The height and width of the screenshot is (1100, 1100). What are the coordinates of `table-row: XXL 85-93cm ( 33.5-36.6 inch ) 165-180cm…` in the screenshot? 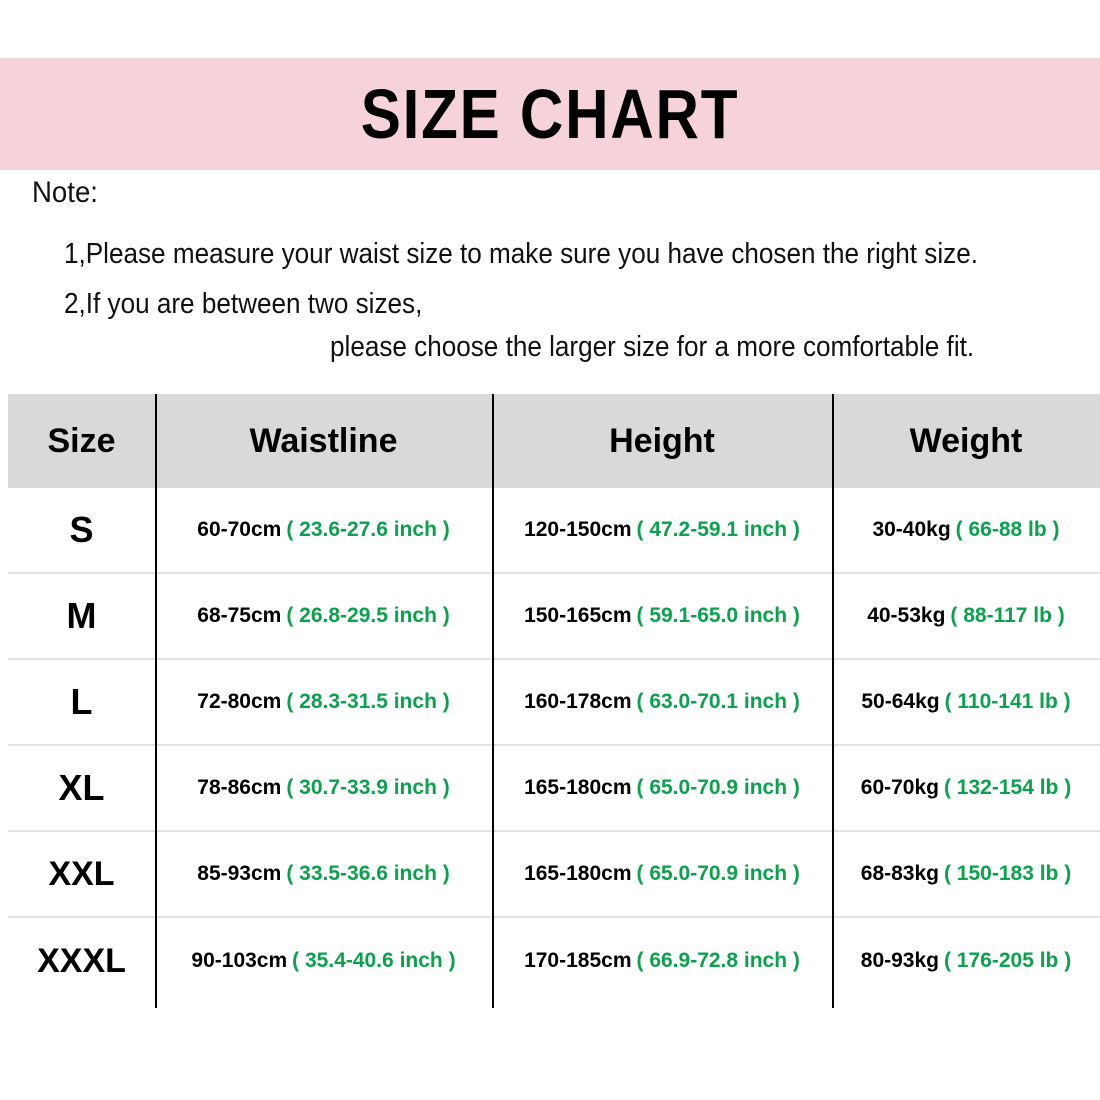 It's located at (554, 875).